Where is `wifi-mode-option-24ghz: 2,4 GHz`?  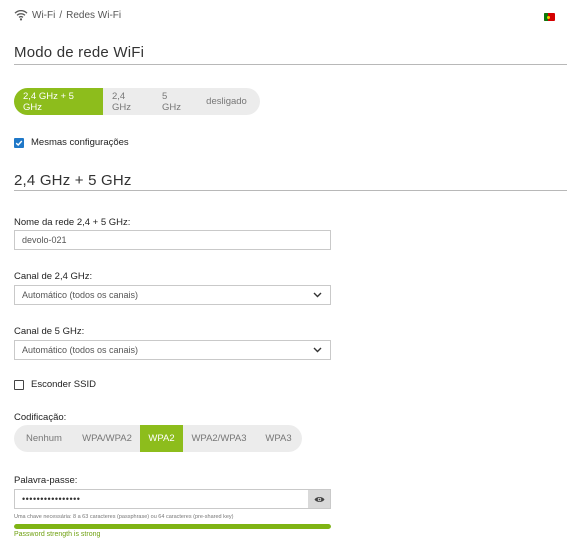 wifi-mode-option-24ghz: 2,4 GHz is located at coordinates (128, 101).